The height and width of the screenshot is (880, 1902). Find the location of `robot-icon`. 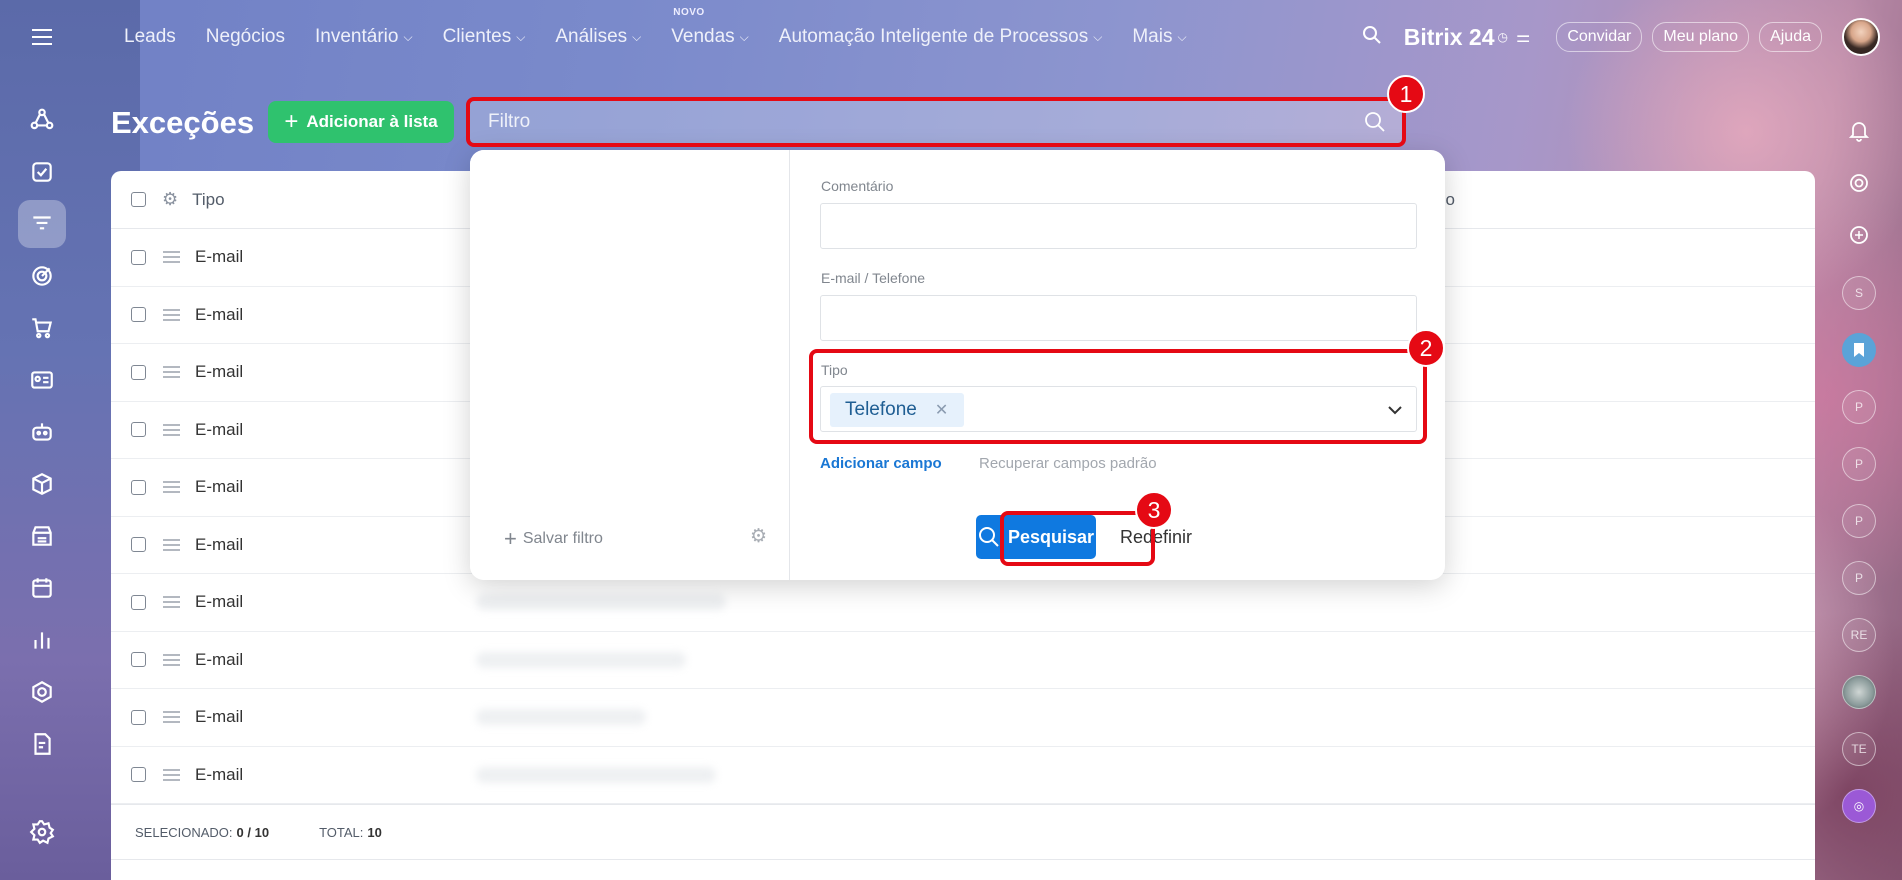

robot-icon is located at coordinates (42, 432).